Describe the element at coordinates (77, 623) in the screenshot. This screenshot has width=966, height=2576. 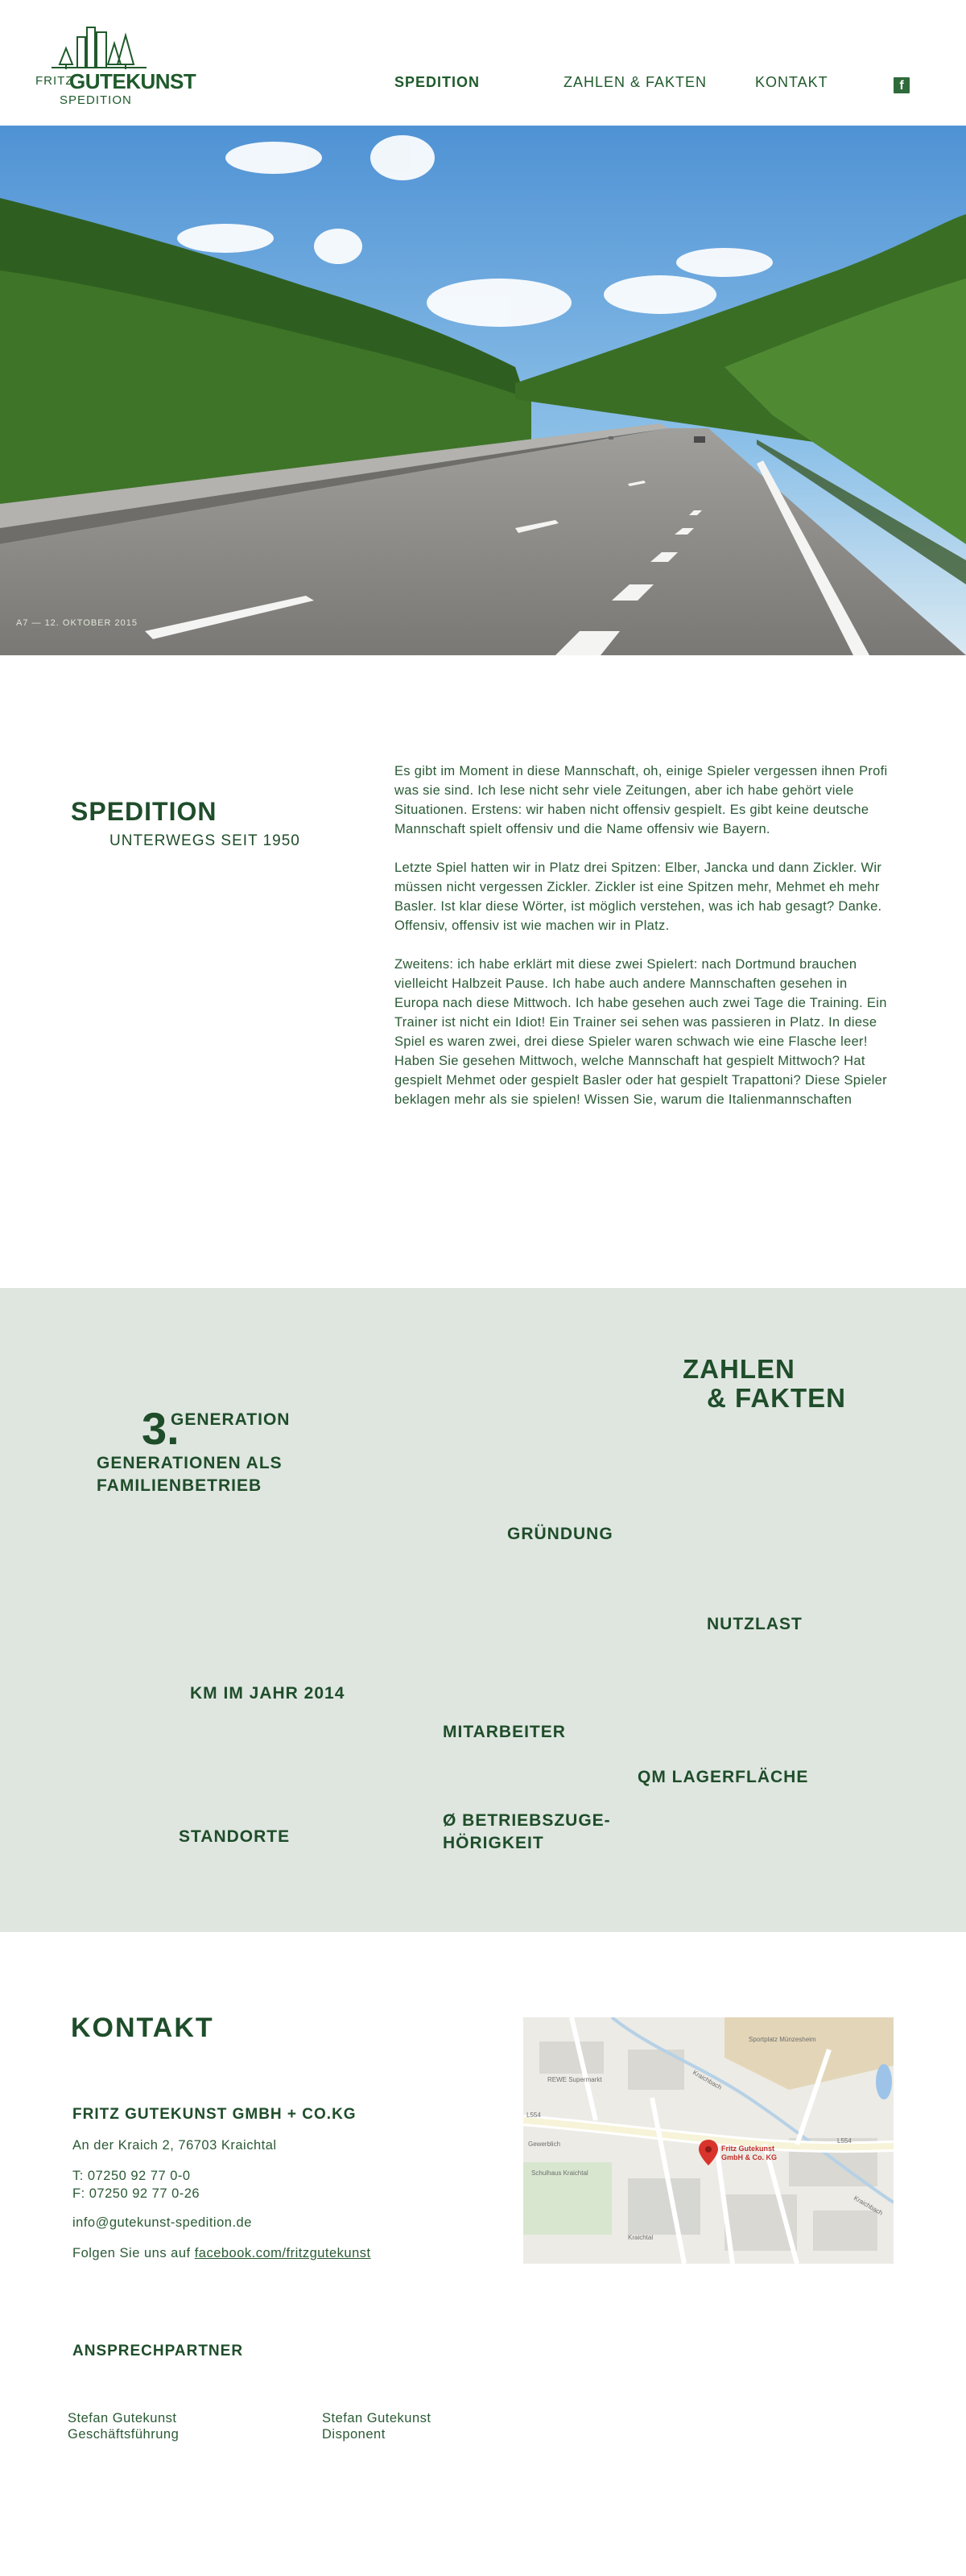
I see `hero-caption: A7 — 12. OKTOBER 2015` at that location.